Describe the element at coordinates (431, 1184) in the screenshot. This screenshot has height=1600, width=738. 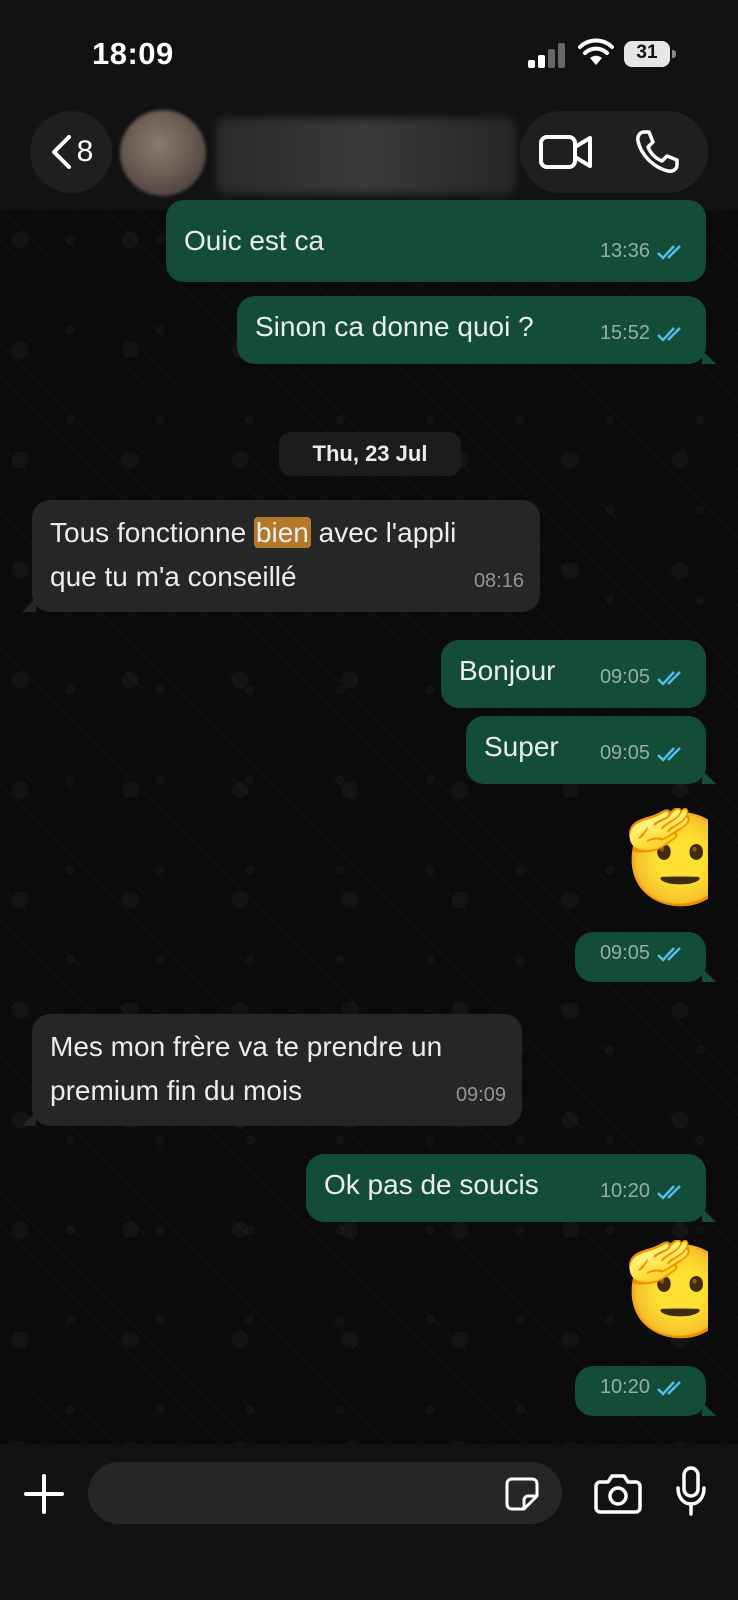
I see `message-text: Ok pas de soucis` at that location.